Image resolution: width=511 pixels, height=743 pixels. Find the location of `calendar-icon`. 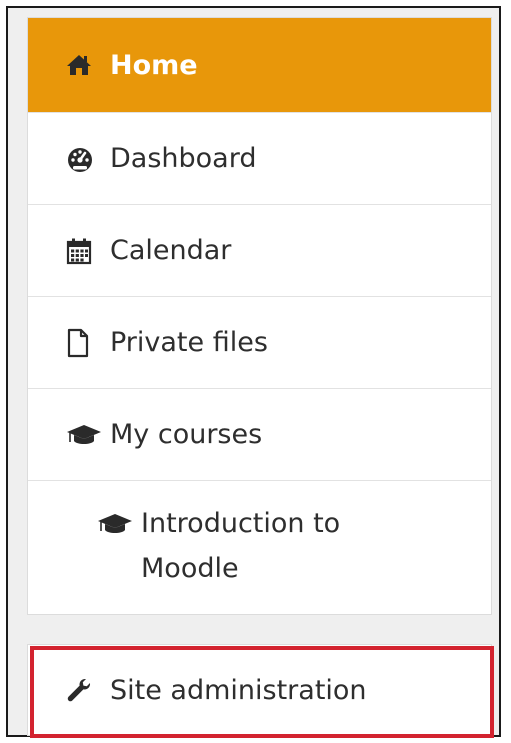

calendar-icon is located at coordinates (84, 251).